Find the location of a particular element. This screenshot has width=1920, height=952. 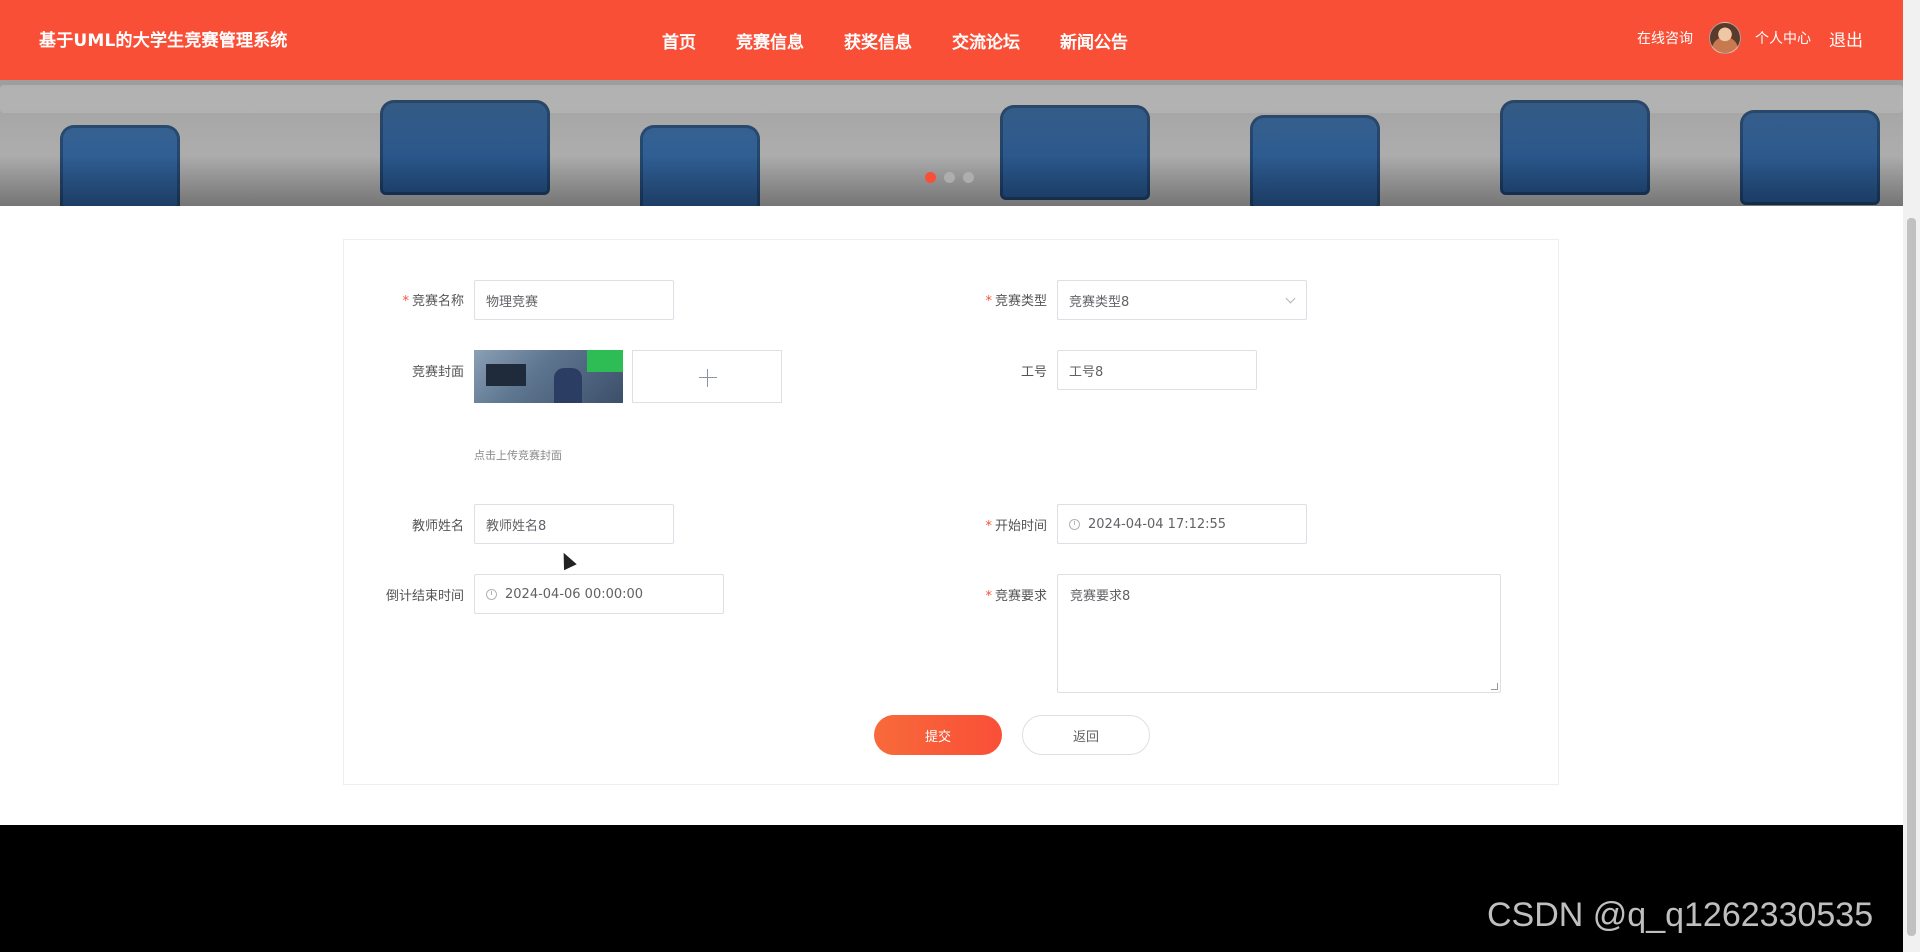

banner-carousel is located at coordinates (951, 143).